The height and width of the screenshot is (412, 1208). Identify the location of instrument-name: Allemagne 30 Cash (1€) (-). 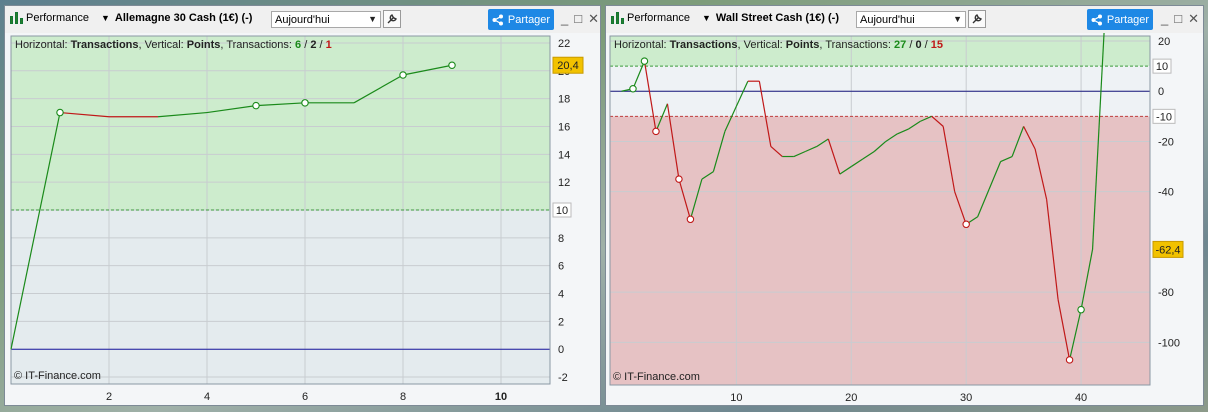
(183, 18).